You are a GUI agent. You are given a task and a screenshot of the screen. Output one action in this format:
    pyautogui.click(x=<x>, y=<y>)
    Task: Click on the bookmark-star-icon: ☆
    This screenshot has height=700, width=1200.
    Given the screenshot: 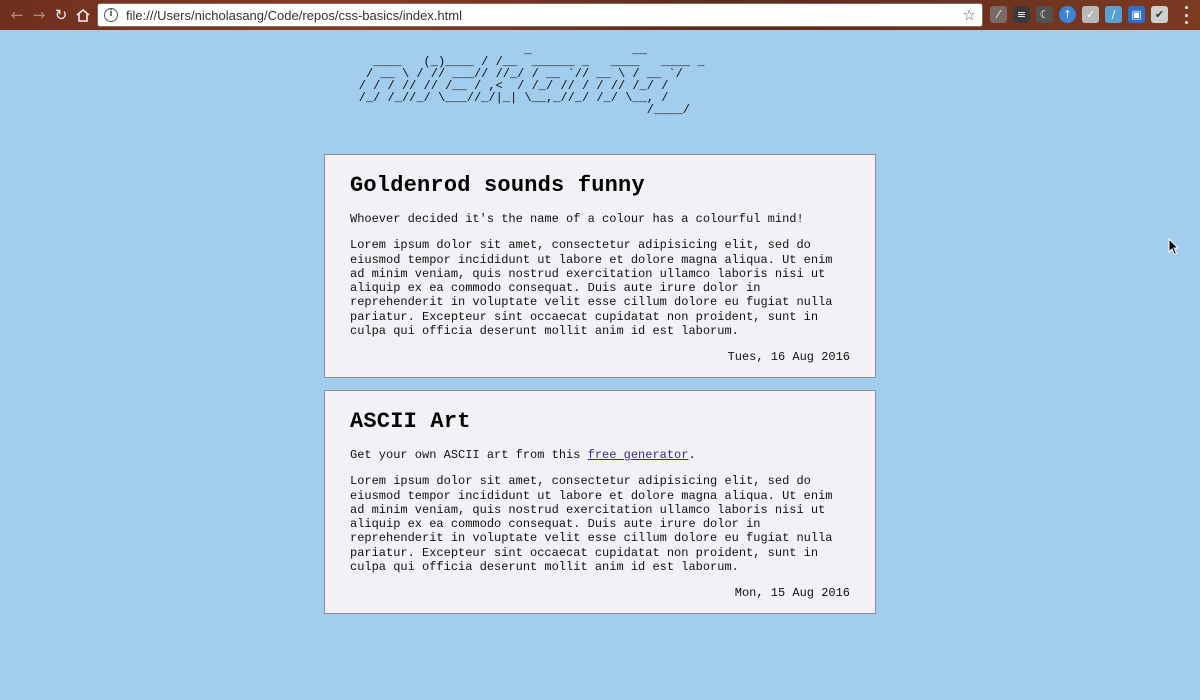 What is the action you would take?
    pyautogui.click(x=969, y=15)
    